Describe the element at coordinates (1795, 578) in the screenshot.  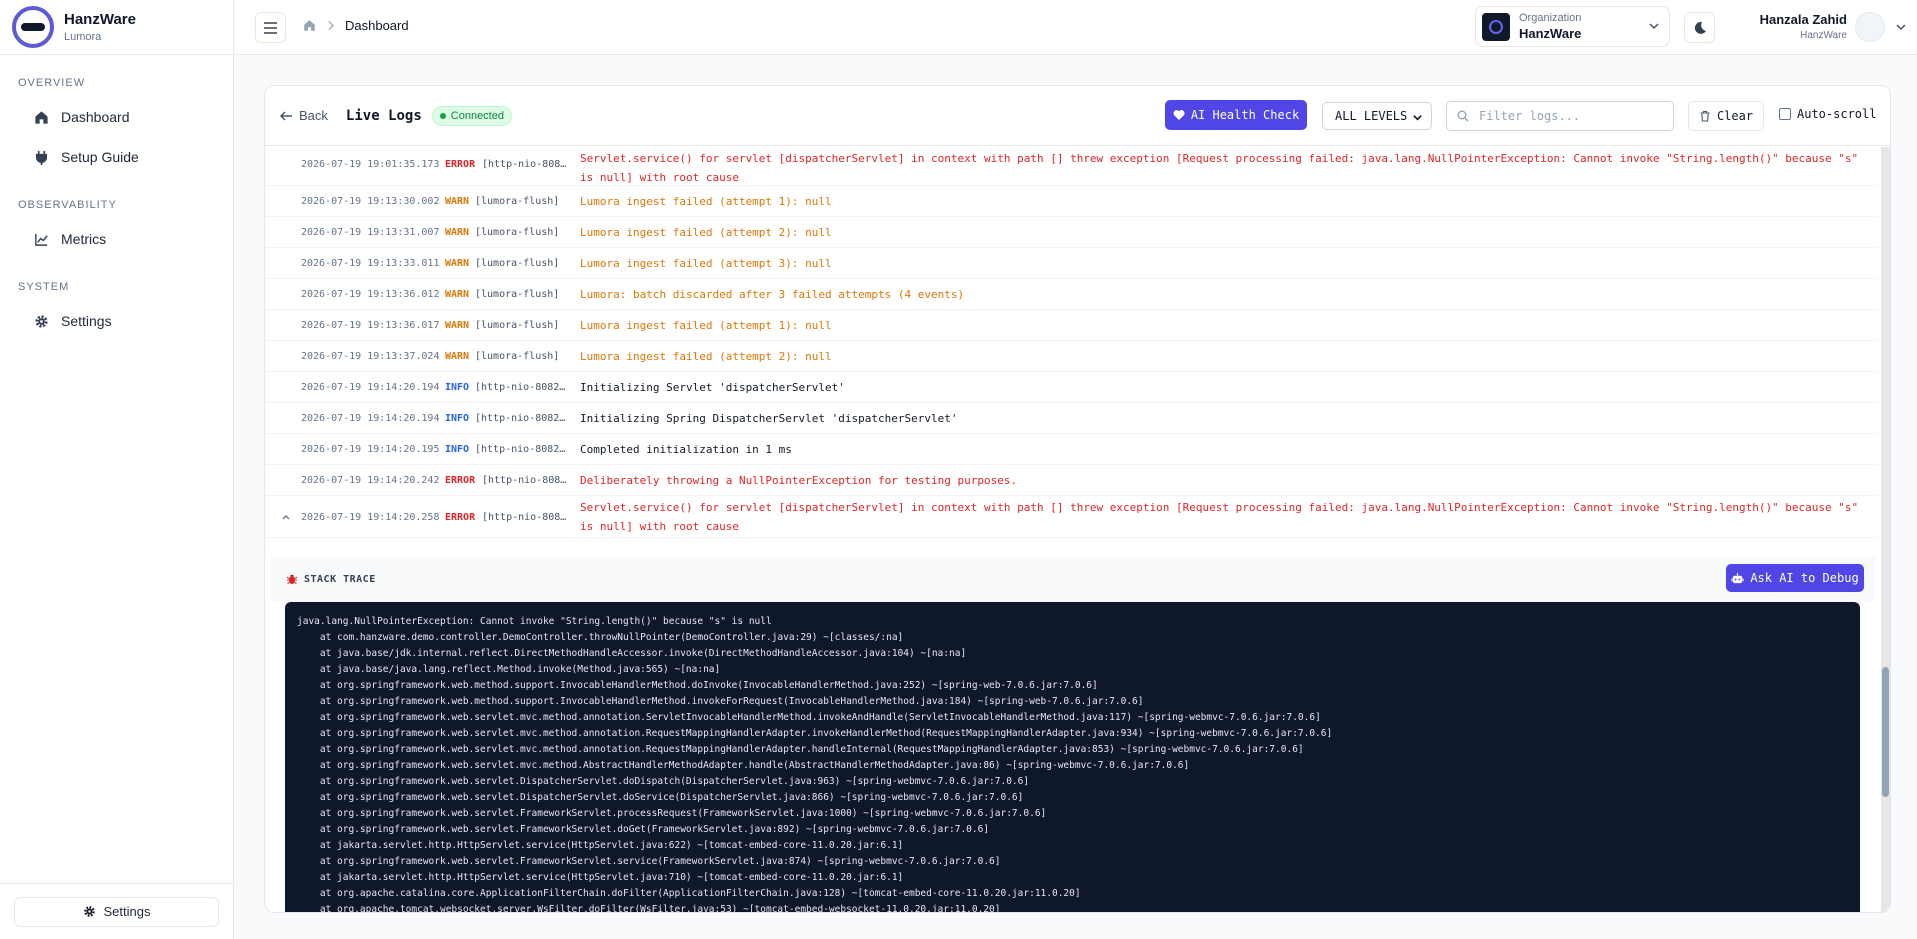
I see `ask-ai-debug-button: Ask AI to Debug` at that location.